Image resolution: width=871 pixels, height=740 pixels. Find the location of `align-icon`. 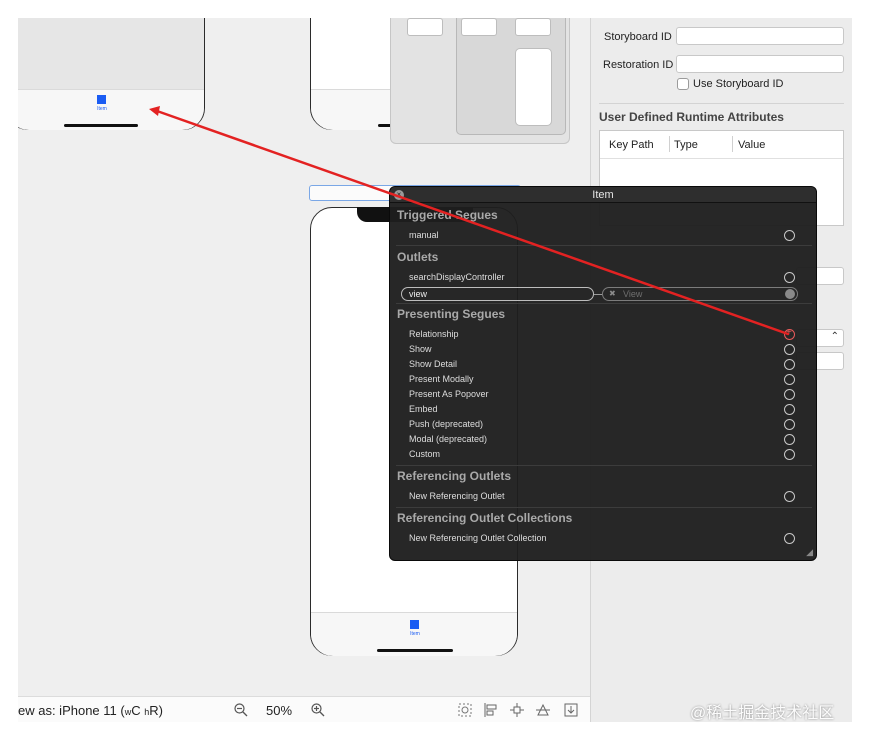

align-icon is located at coordinates (491, 710).